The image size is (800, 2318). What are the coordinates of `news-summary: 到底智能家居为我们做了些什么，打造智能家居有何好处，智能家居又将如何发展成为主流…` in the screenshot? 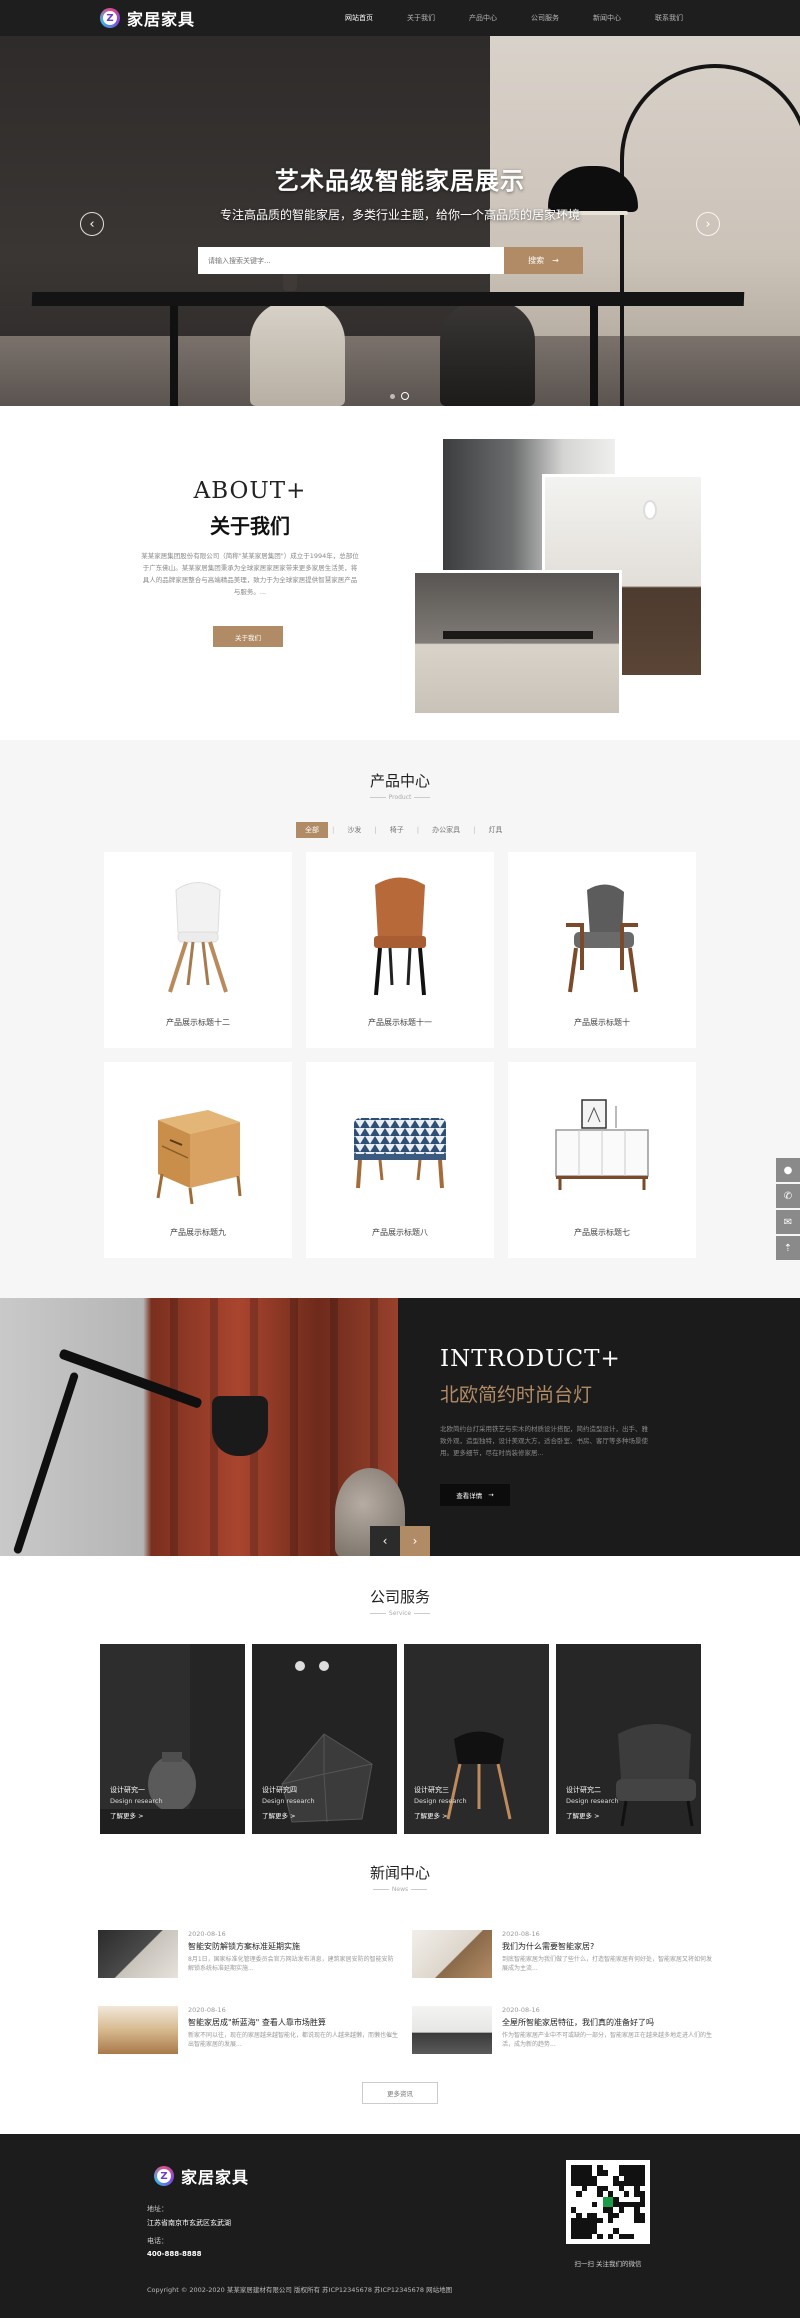 It's located at (607, 1964).